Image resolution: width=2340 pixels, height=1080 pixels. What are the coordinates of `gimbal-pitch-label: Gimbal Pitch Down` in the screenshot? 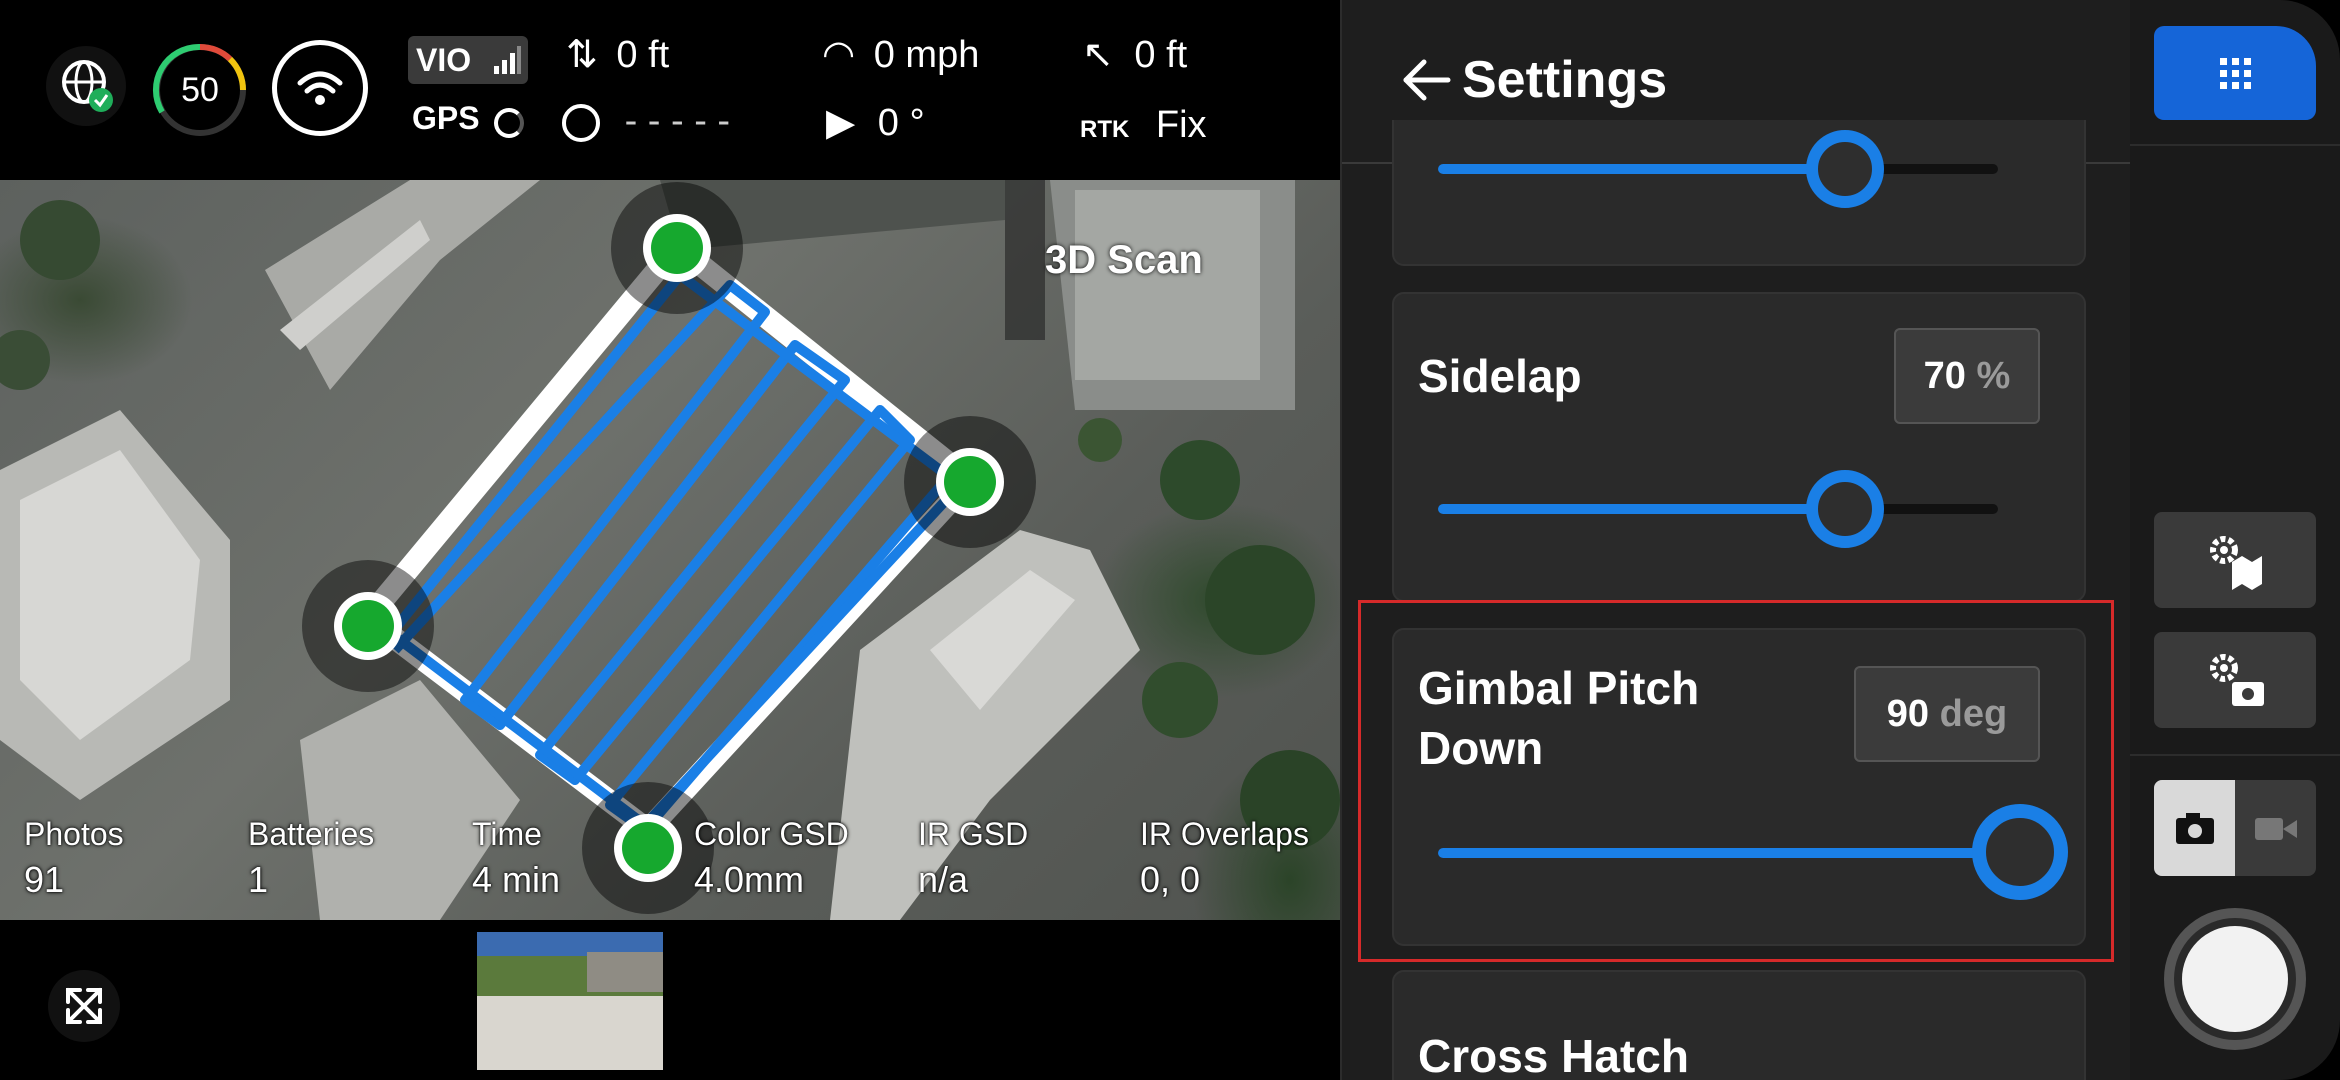 It's located at (1558, 718).